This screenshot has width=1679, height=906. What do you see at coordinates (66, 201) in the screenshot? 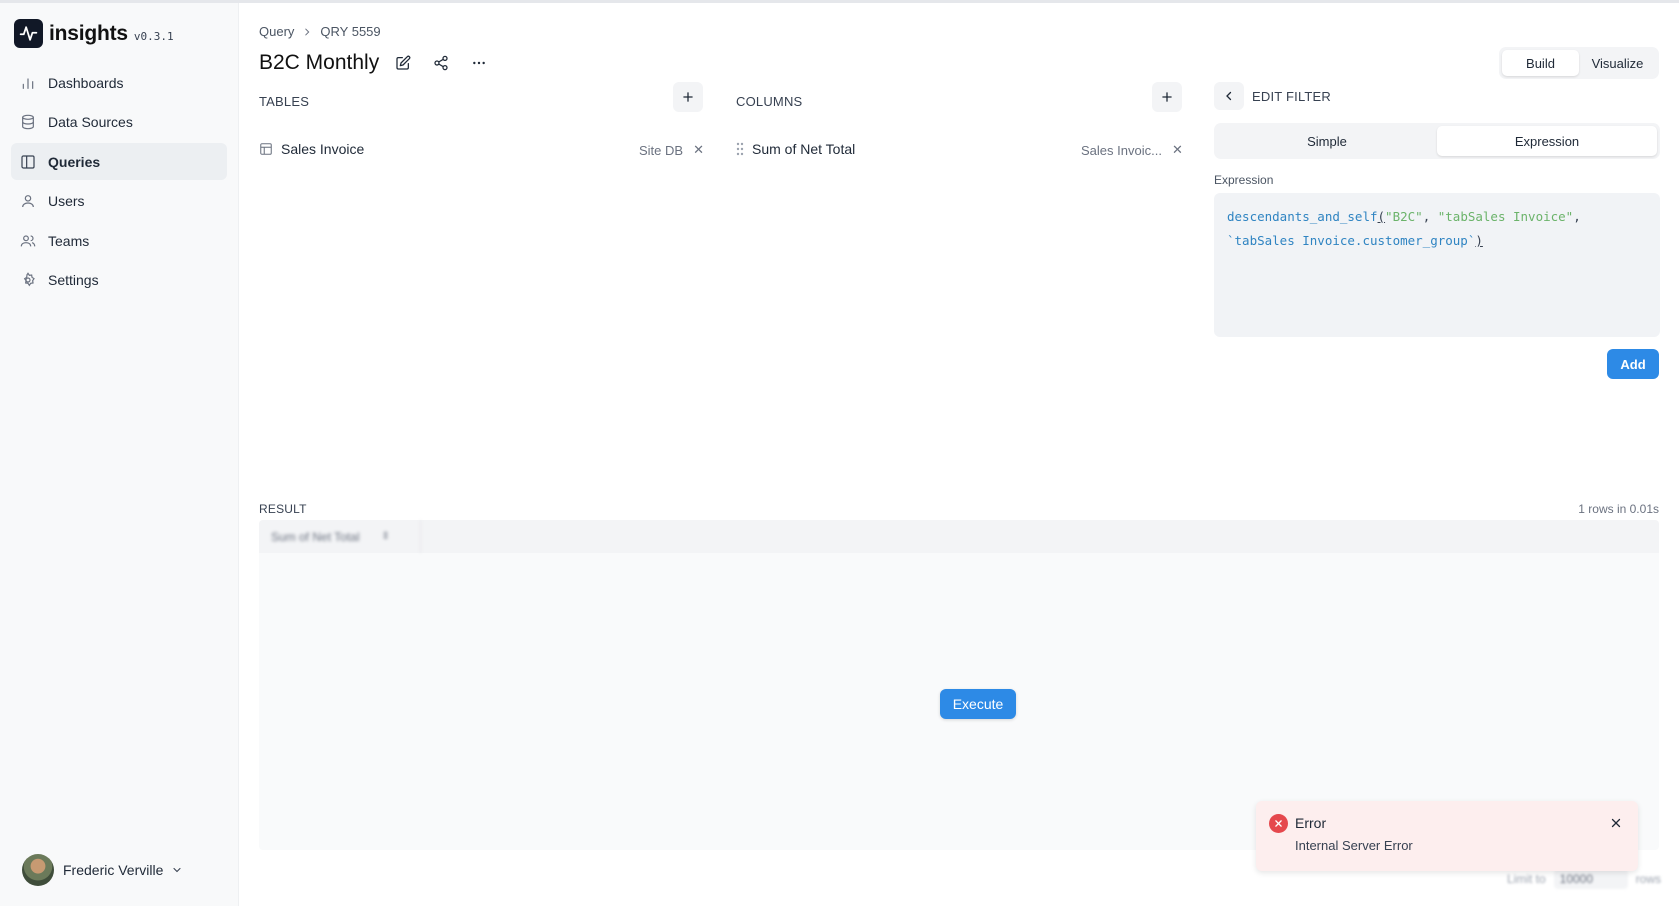
I see `sidebar-item-label: Users` at bounding box center [66, 201].